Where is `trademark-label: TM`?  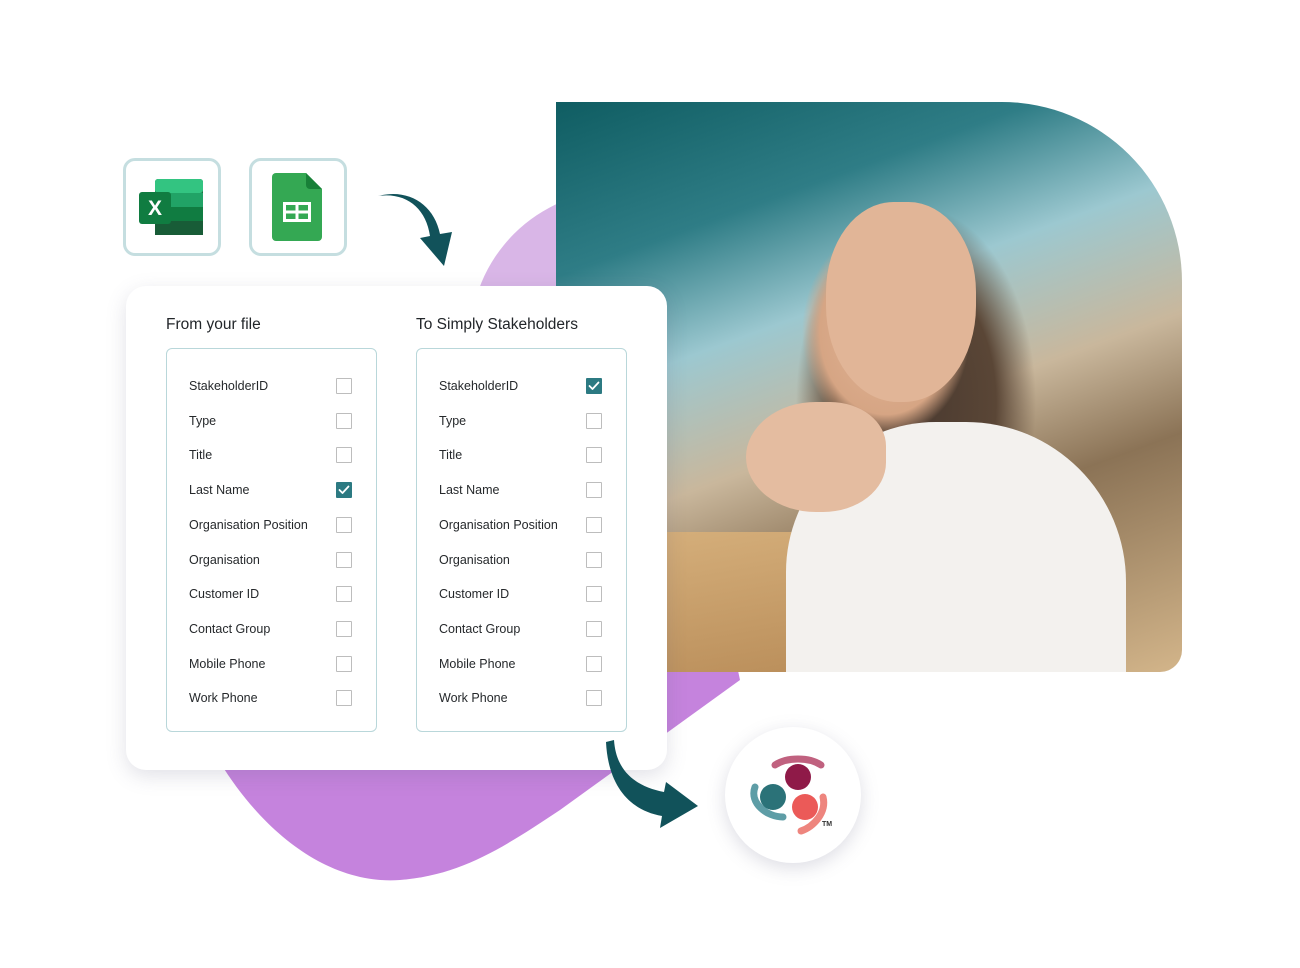 trademark-label: TM is located at coordinates (827, 824).